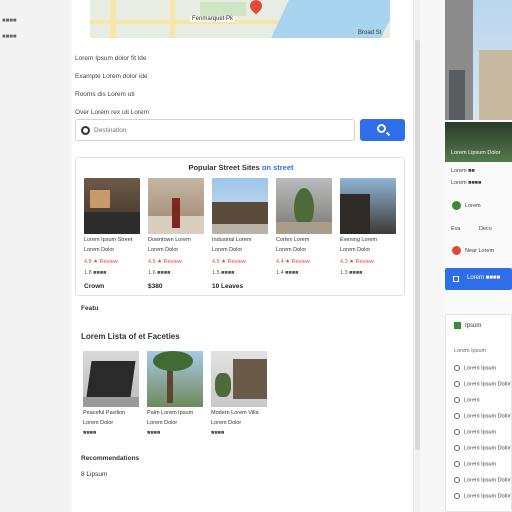 The image size is (512, 512). I want to click on location-map: Fenmarquet Pk Broad St, so click(240, 19).